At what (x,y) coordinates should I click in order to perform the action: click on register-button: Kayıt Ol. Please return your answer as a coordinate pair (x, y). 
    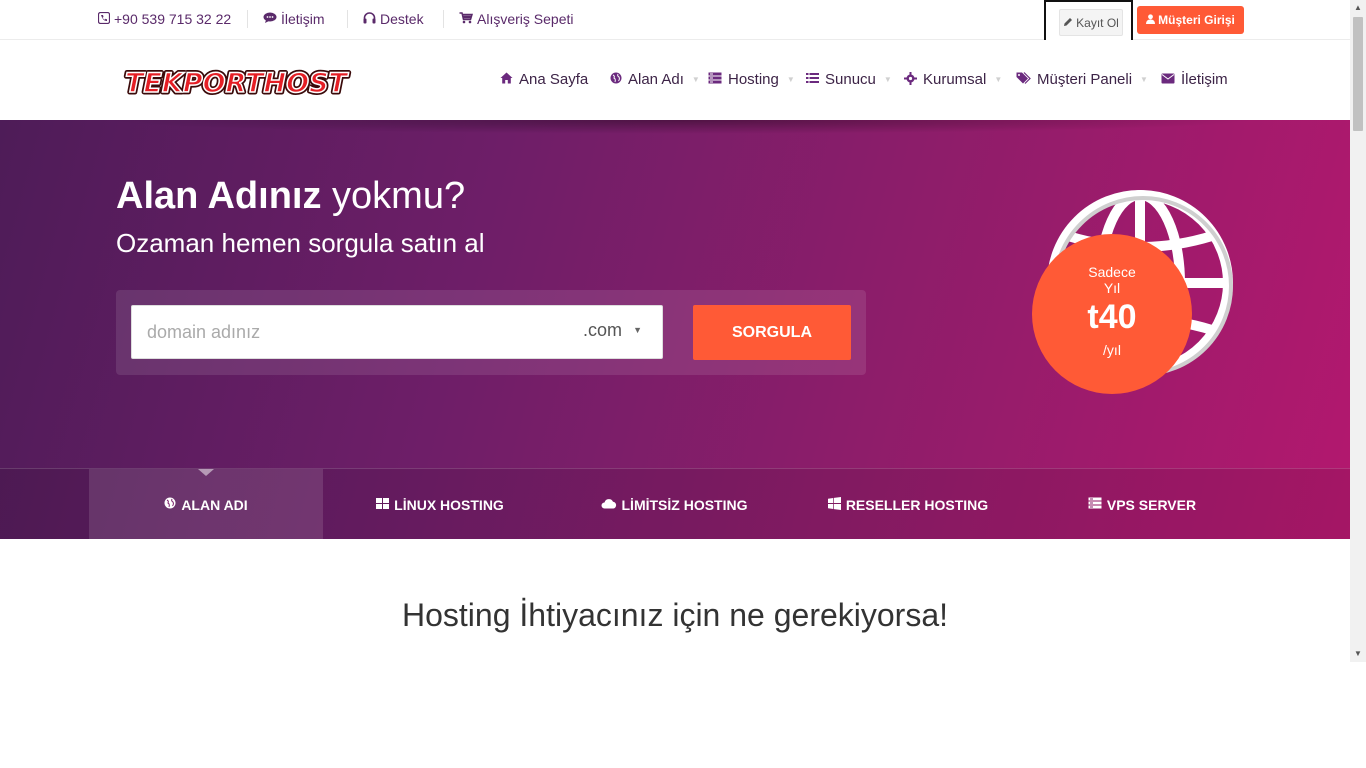
    Looking at the image, I should click on (1091, 22).